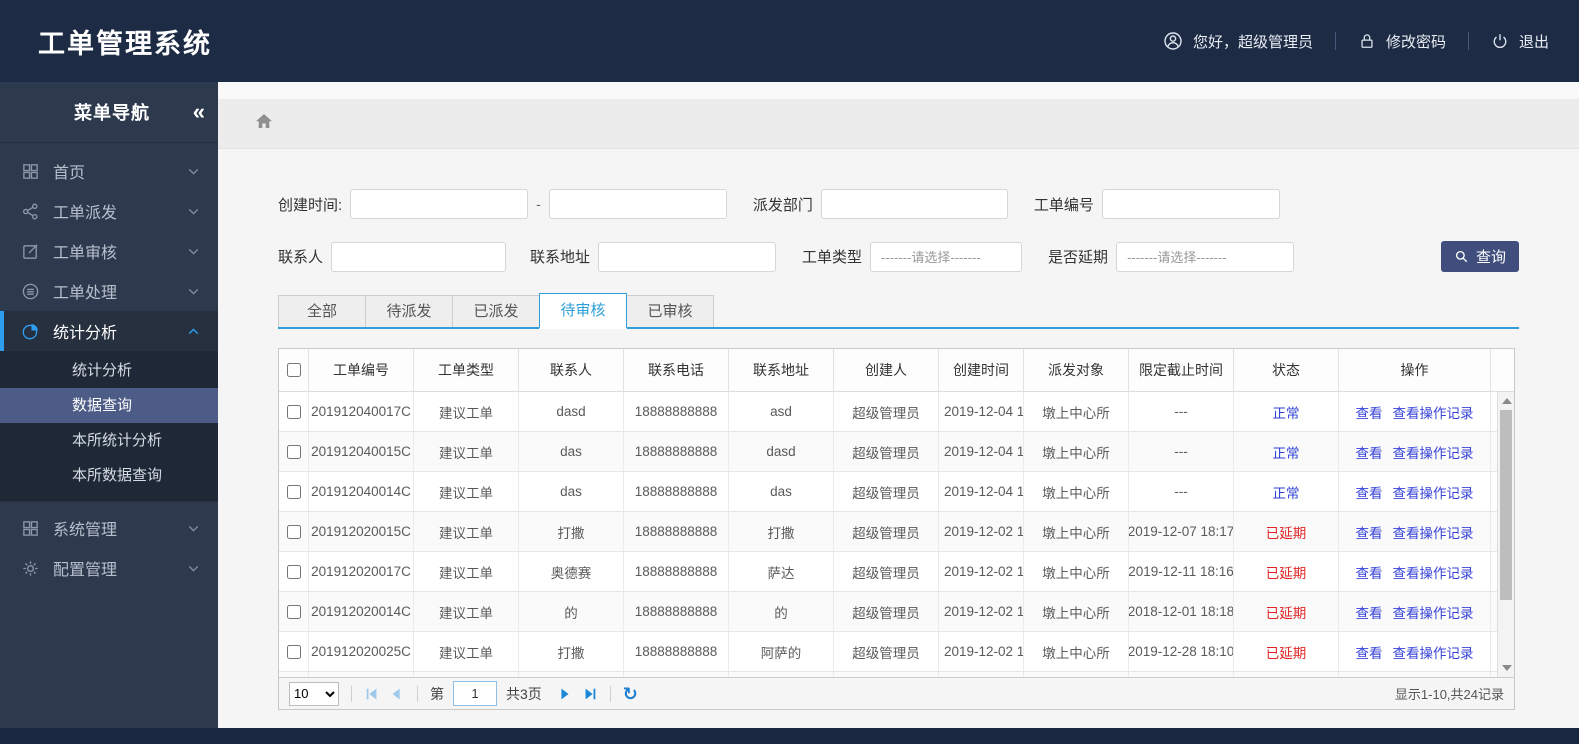 The height and width of the screenshot is (744, 1579). What do you see at coordinates (496, 311) in the screenshot?
I see `tab-已派发: 已派发` at bounding box center [496, 311].